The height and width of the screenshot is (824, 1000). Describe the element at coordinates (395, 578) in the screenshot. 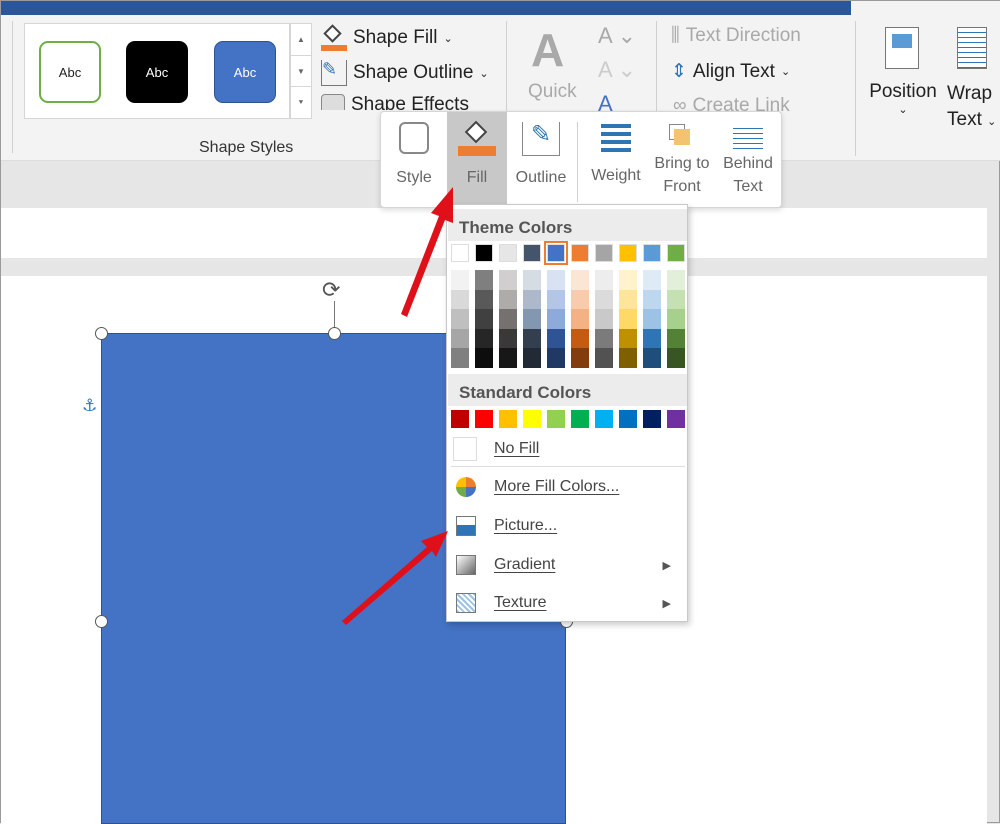

I see `red-arrow-to-picture` at that location.